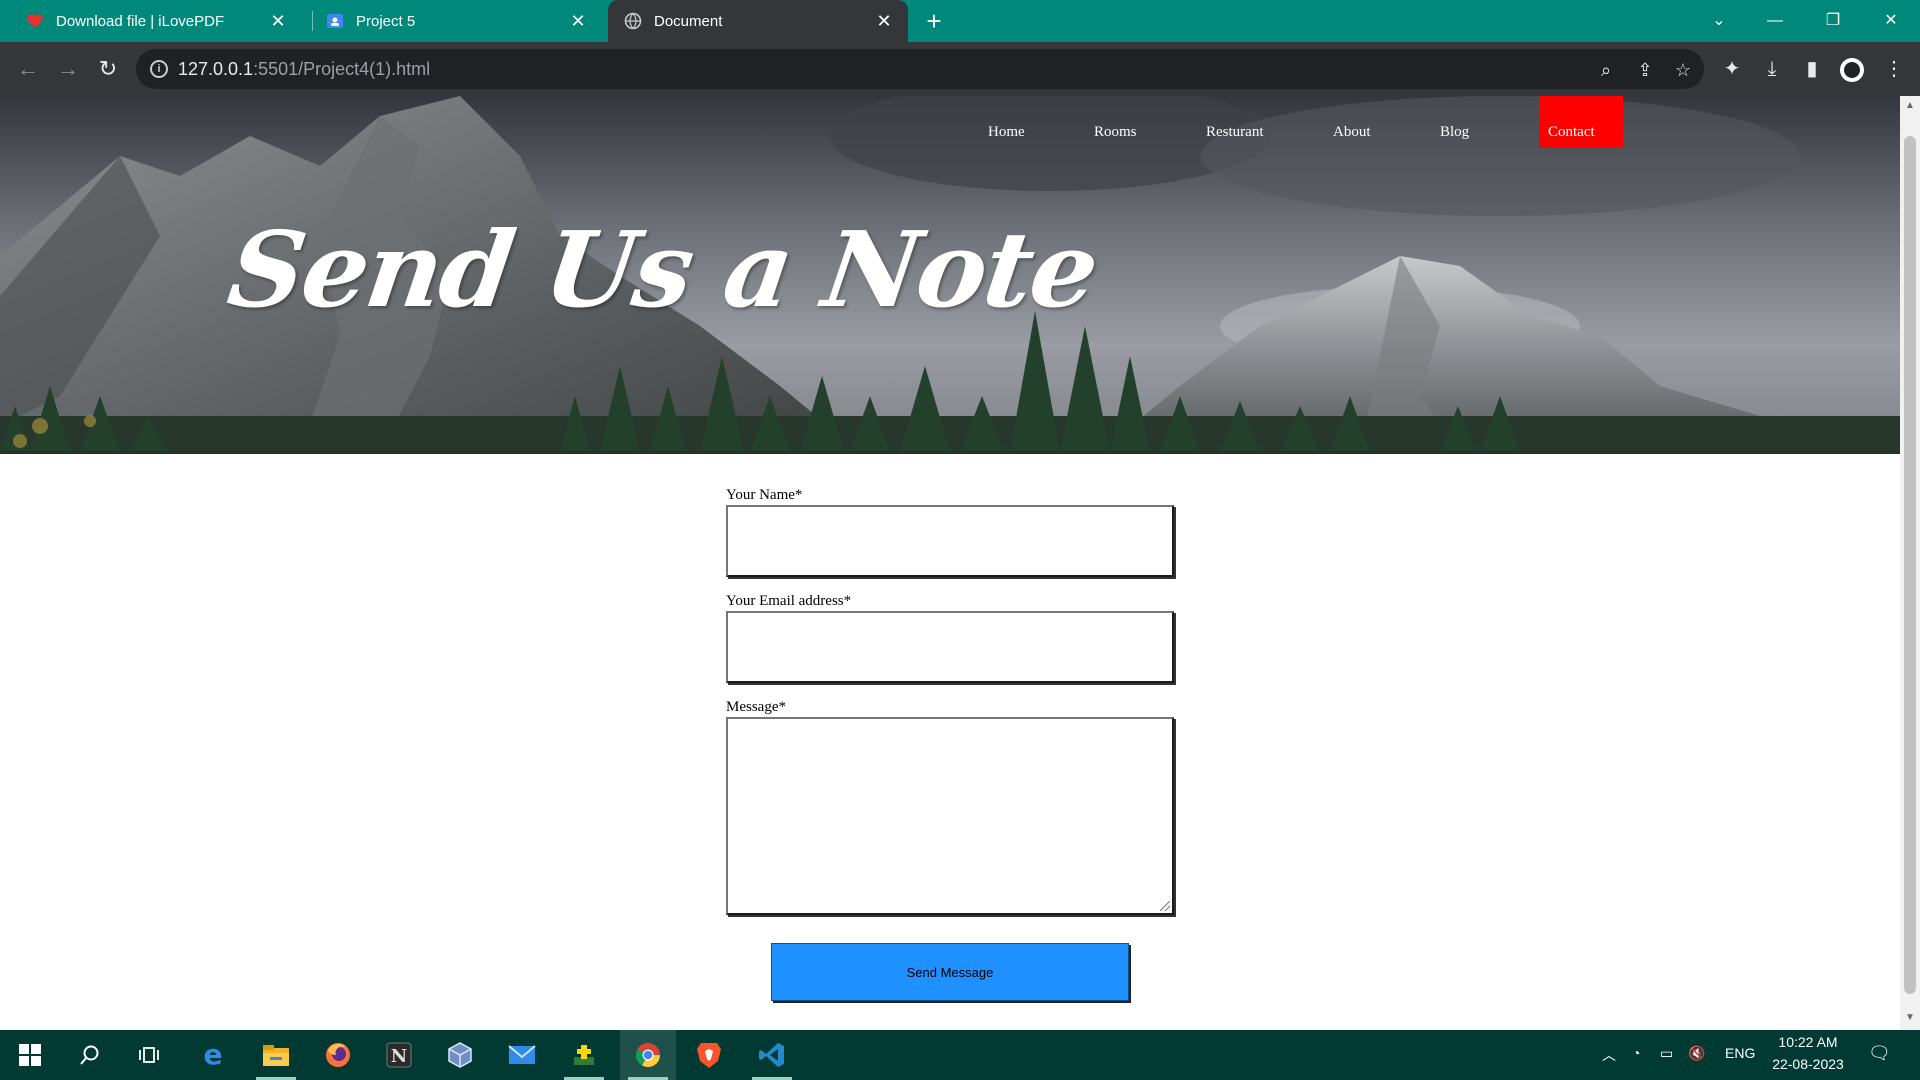 The width and height of the screenshot is (1920, 1080). I want to click on brave-icon, so click(709, 1055).